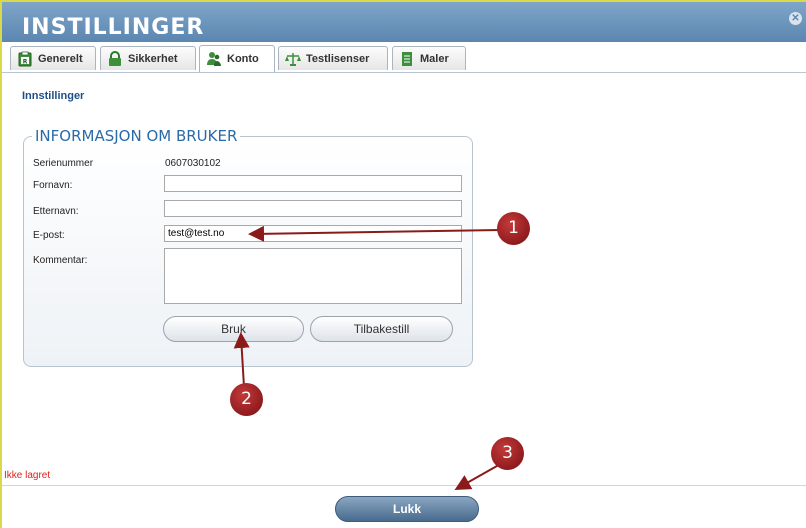  What do you see at coordinates (507, 453) in the screenshot?
I see `annotation-marker-3: 3` at bounding box center [507, 453].